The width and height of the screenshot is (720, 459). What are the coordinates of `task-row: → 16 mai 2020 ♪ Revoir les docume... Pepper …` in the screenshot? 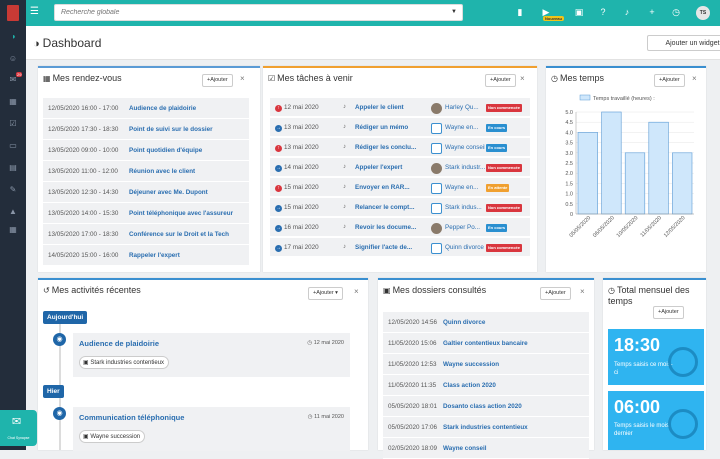 It's located at (400, 227).